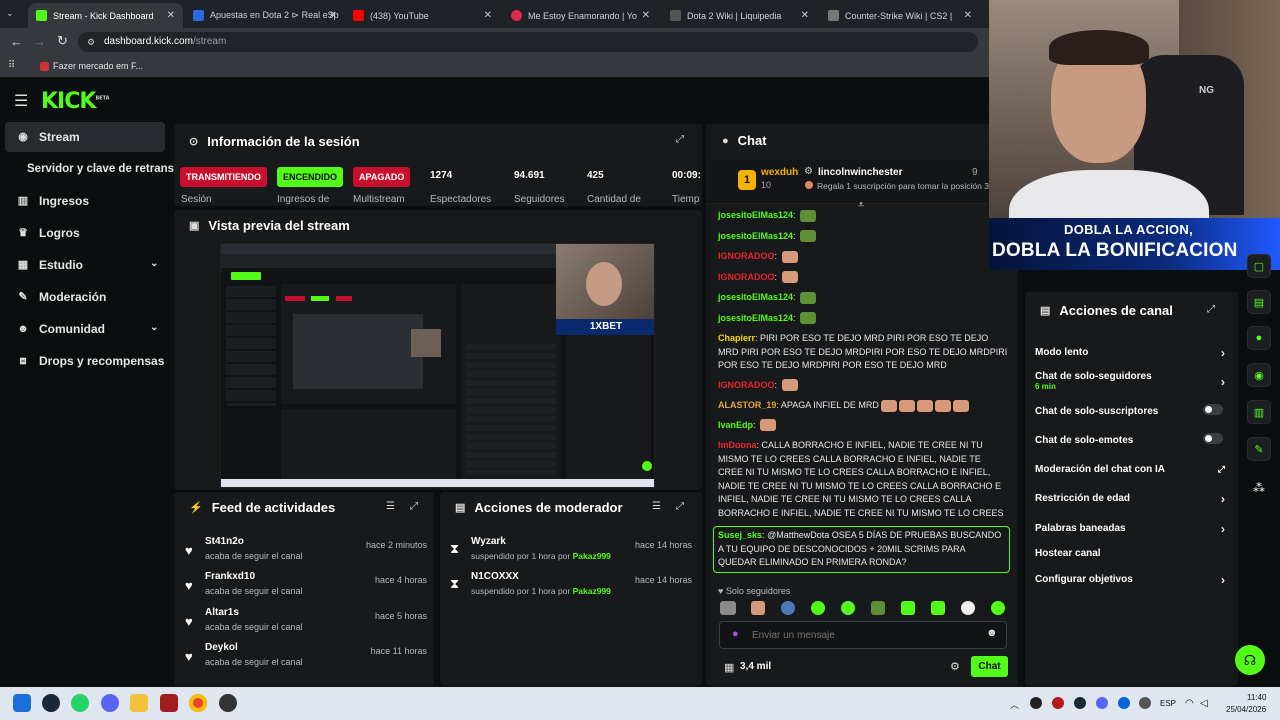 The width and height of the screenshot is (1280, 720). I want to click on volume-icon: ◁, so click(1204, 703).